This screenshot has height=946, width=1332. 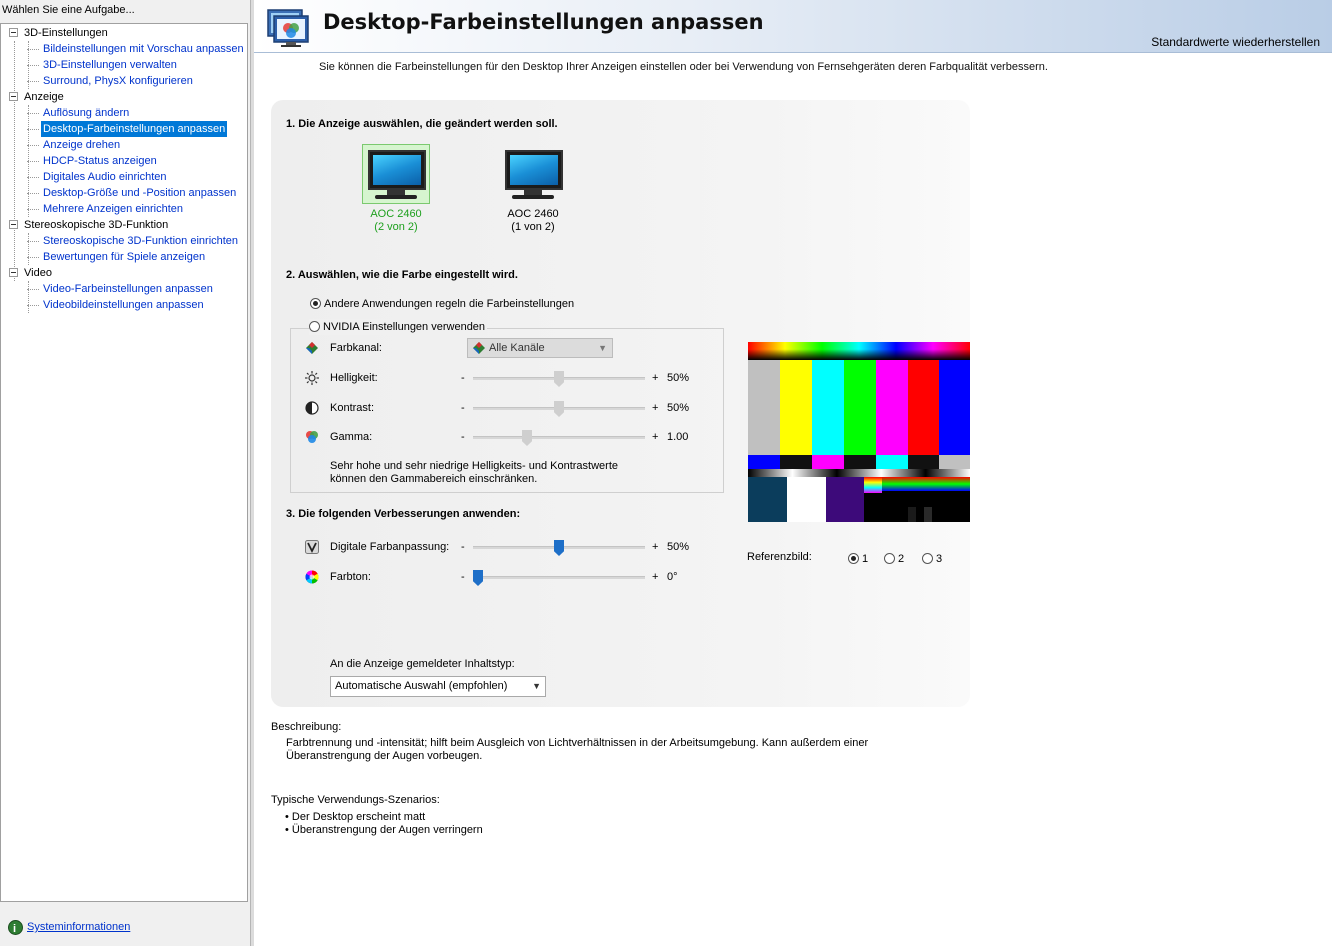 What do you see at coordinates (559, 578) in the screenshot?
I see `hue-slider` at bounding box center [559, 578].